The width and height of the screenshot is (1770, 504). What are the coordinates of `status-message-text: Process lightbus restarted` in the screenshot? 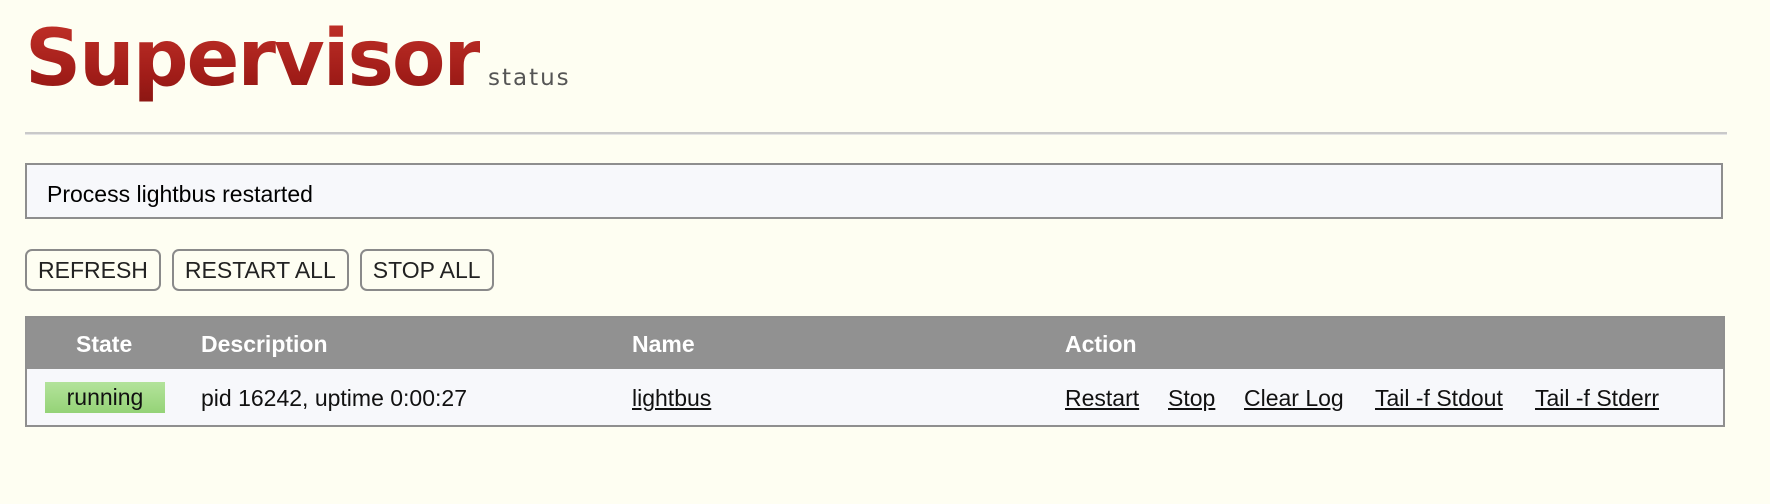 It's located at (180, 194).